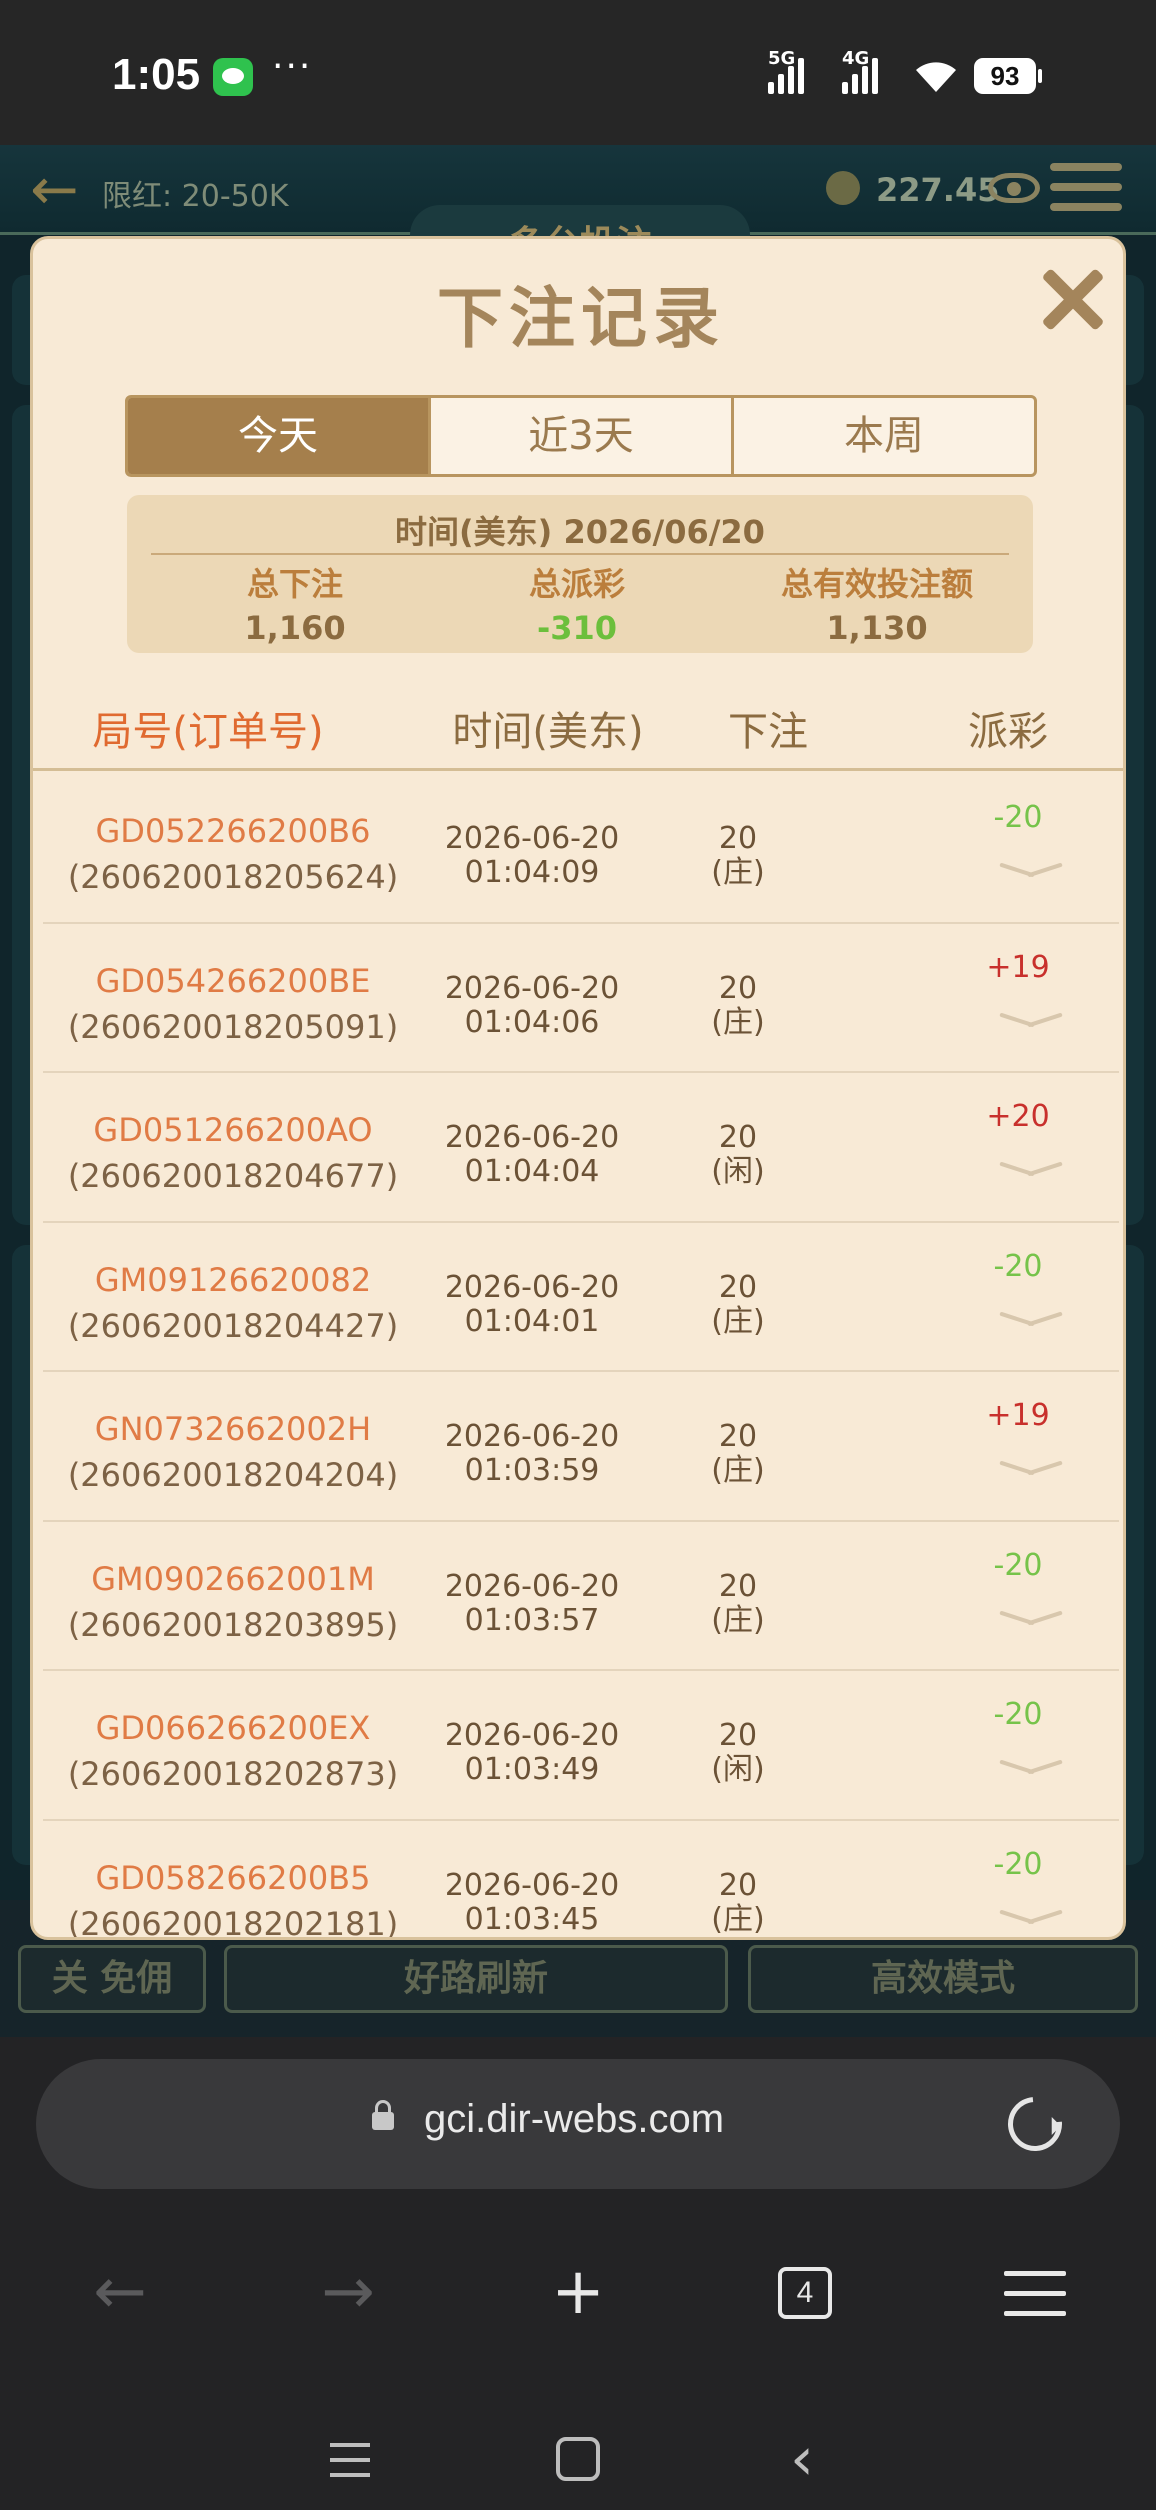 The image size is (1156, 2510). I want to click on reload-icon, so click(1035, 2124).